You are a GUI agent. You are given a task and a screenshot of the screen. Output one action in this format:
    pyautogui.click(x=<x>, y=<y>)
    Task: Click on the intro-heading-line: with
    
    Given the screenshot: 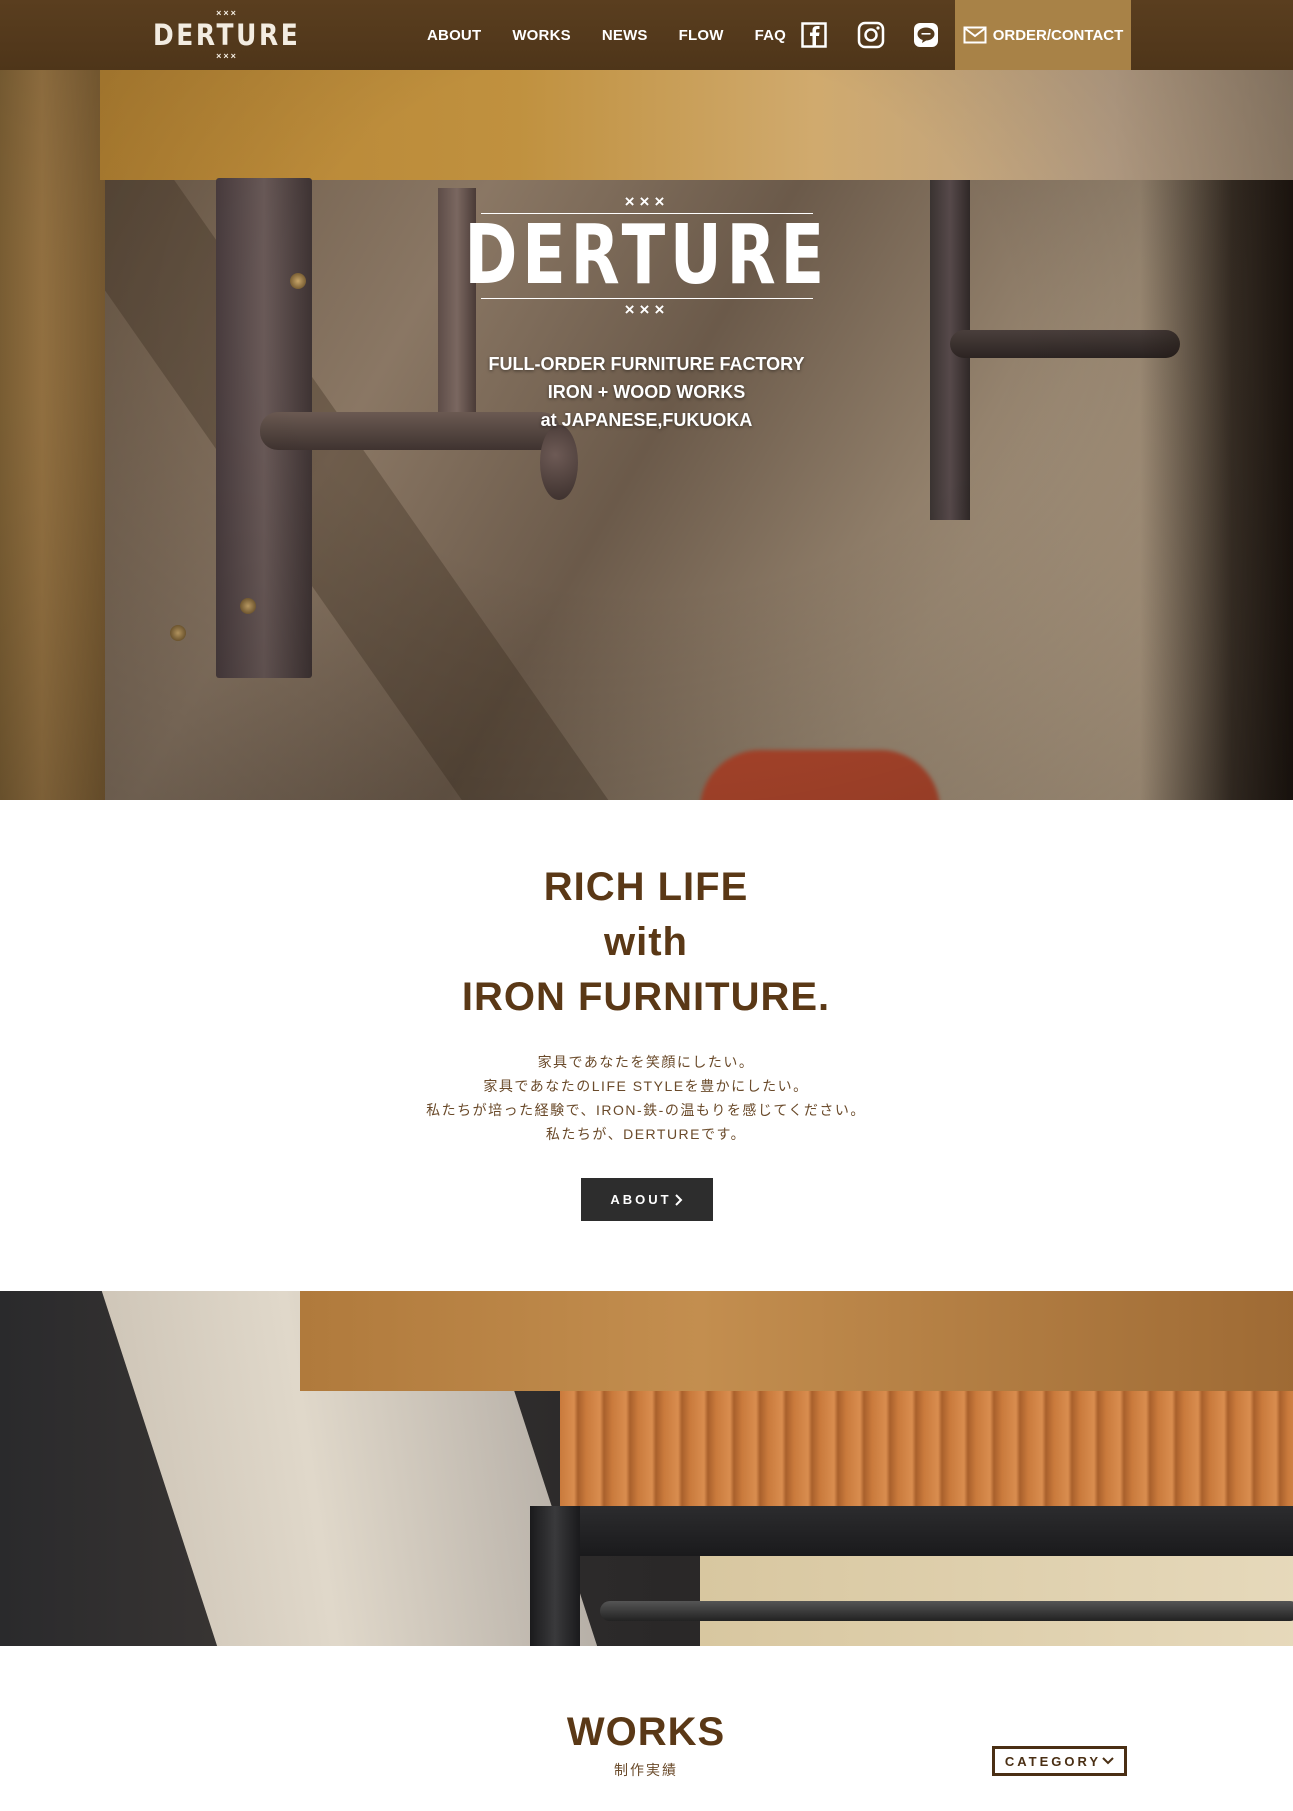 What is the action you would take?
    pyautogui.click(x=646, y=942)
    